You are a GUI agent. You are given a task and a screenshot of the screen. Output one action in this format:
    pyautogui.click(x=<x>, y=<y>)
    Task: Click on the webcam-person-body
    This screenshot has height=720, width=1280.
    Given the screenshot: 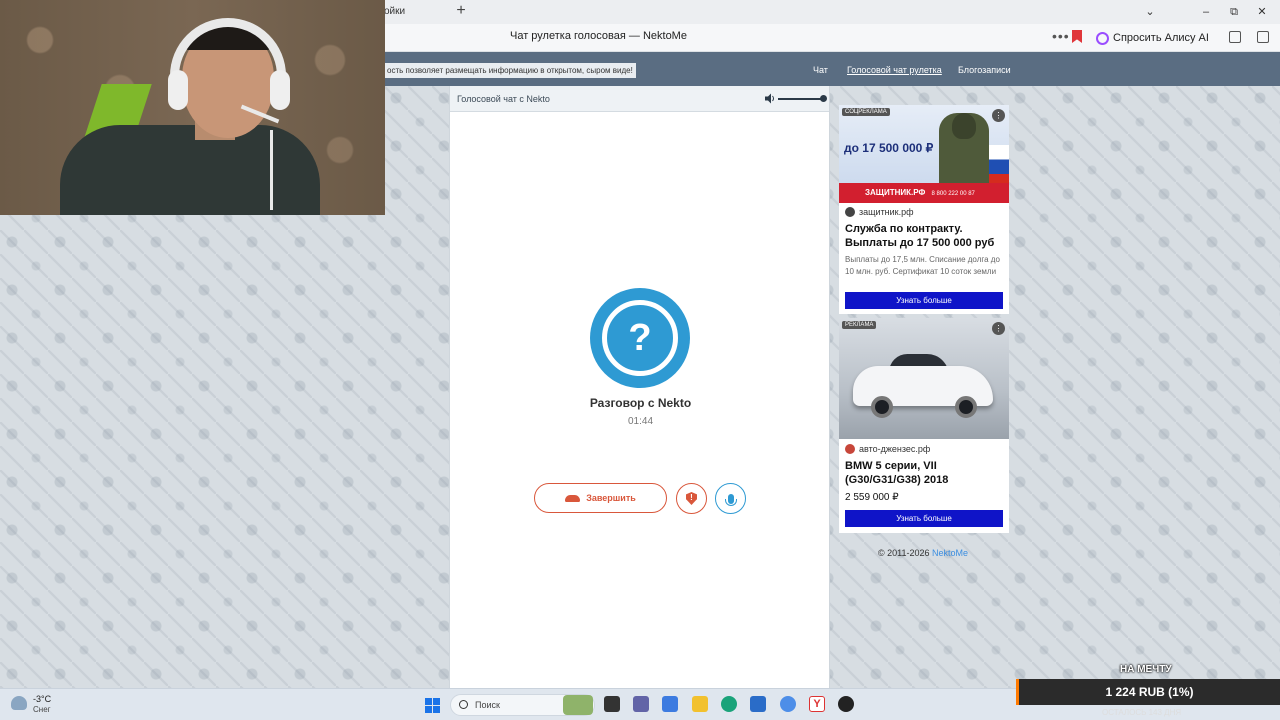 What is the action you would take?
    pyautogui.click(x=190, y=170)
    